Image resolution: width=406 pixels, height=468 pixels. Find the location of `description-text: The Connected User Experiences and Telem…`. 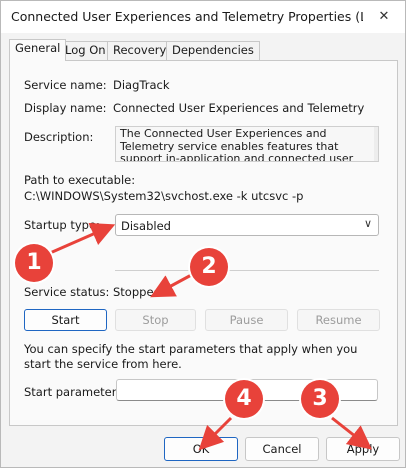

description-text: The Connected User Experiences and Telem… is located at coordinates (237, 144).